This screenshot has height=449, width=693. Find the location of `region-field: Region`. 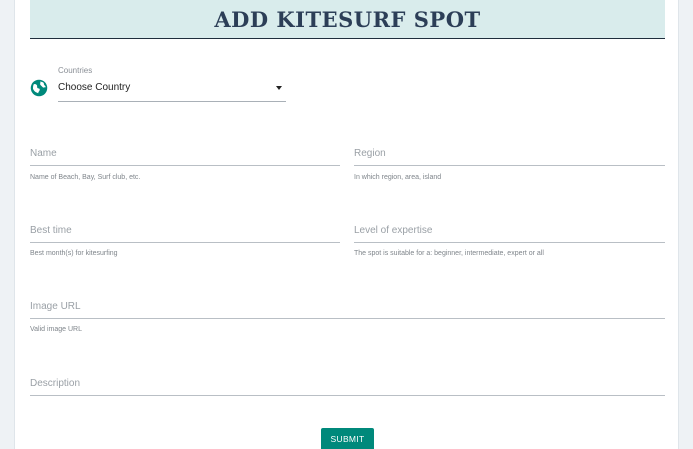

region-field: Region is located at coordinates (509, 157).